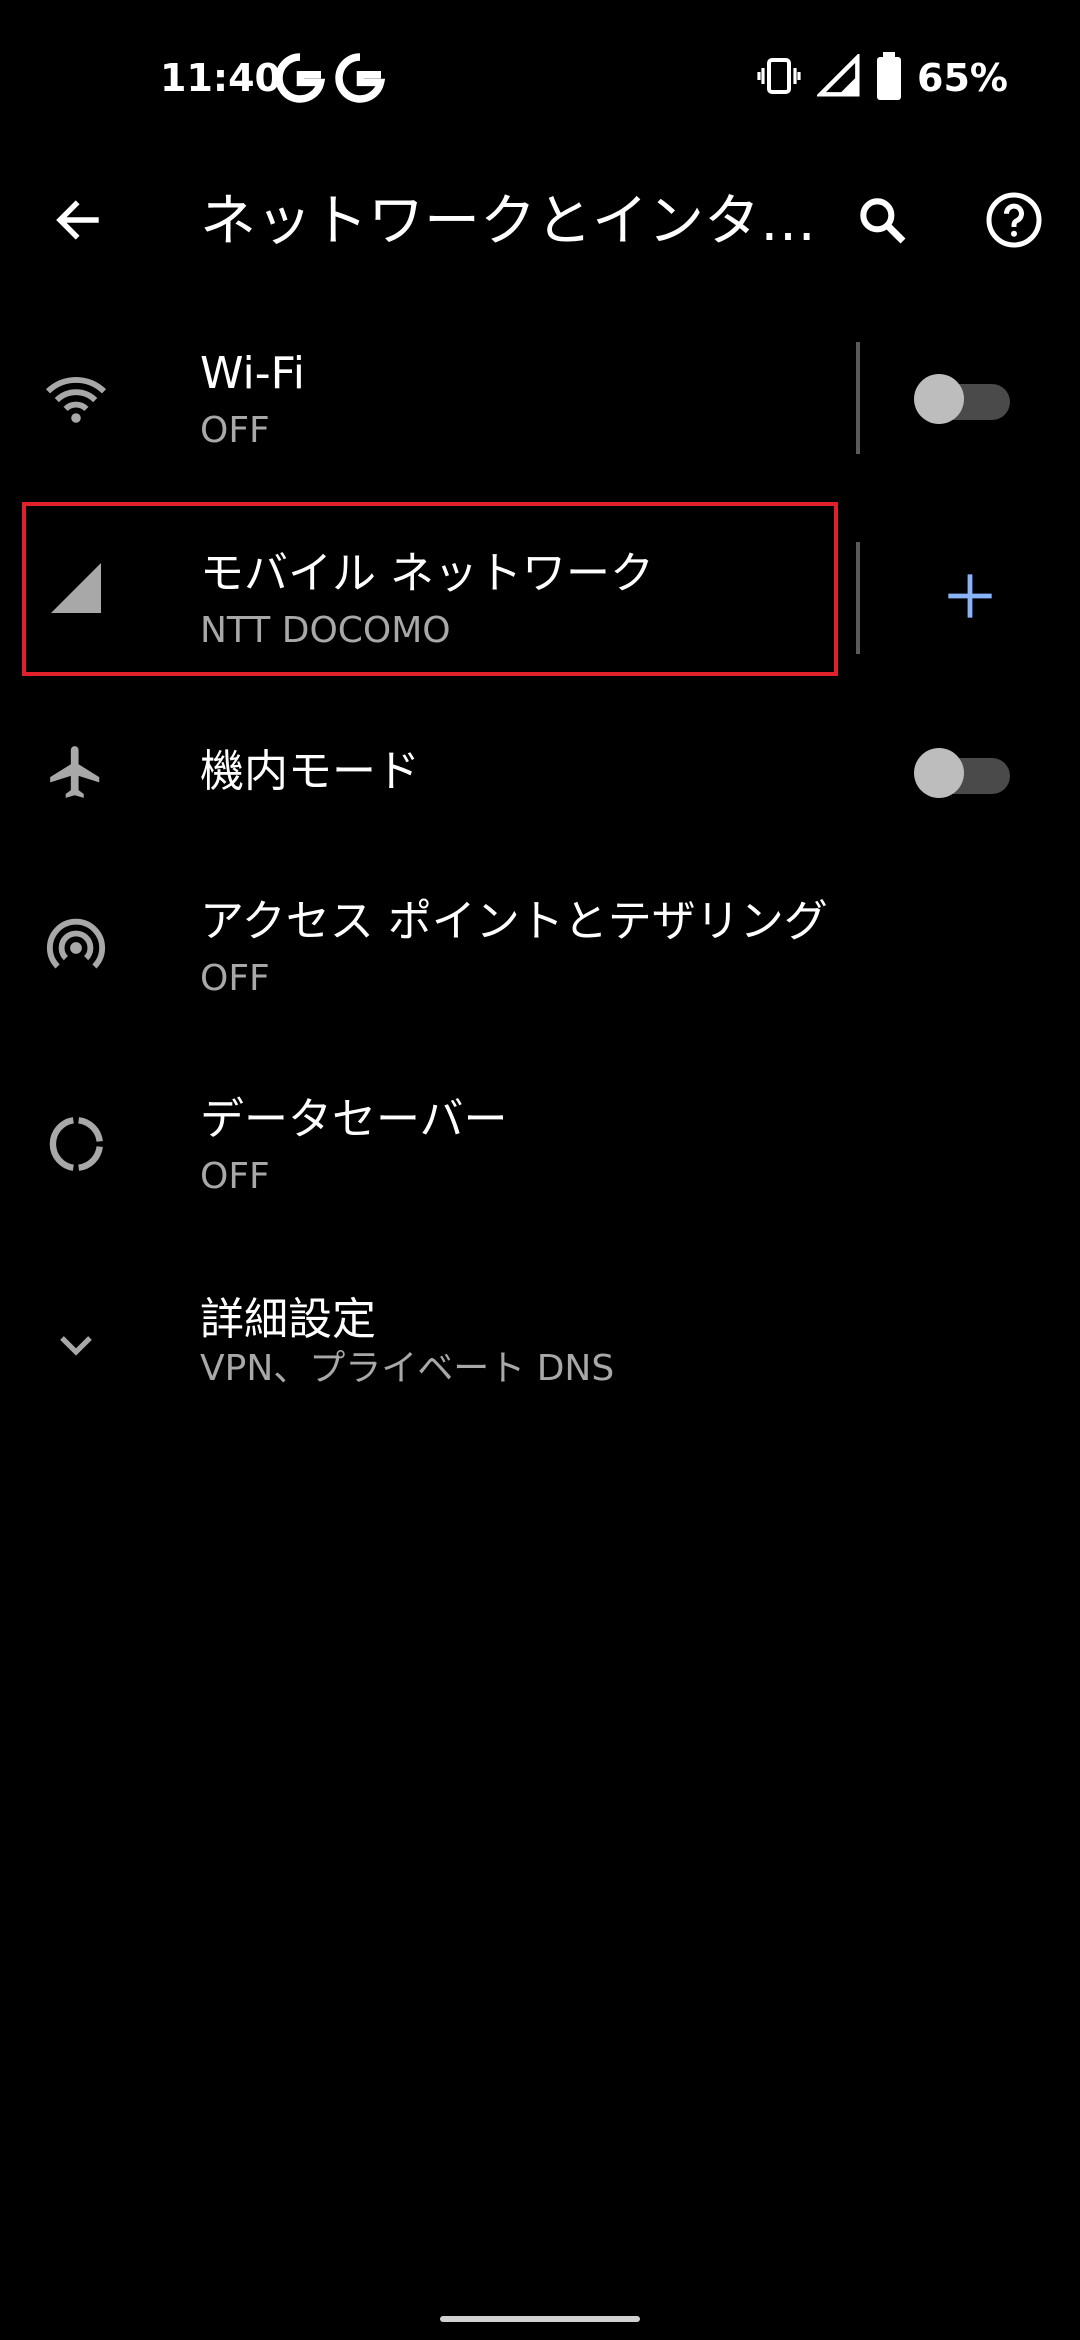 The width and height of the screenshot is (1080, 2340). I want to click on data-saver-title: データセーバー, so click(354, 1119).